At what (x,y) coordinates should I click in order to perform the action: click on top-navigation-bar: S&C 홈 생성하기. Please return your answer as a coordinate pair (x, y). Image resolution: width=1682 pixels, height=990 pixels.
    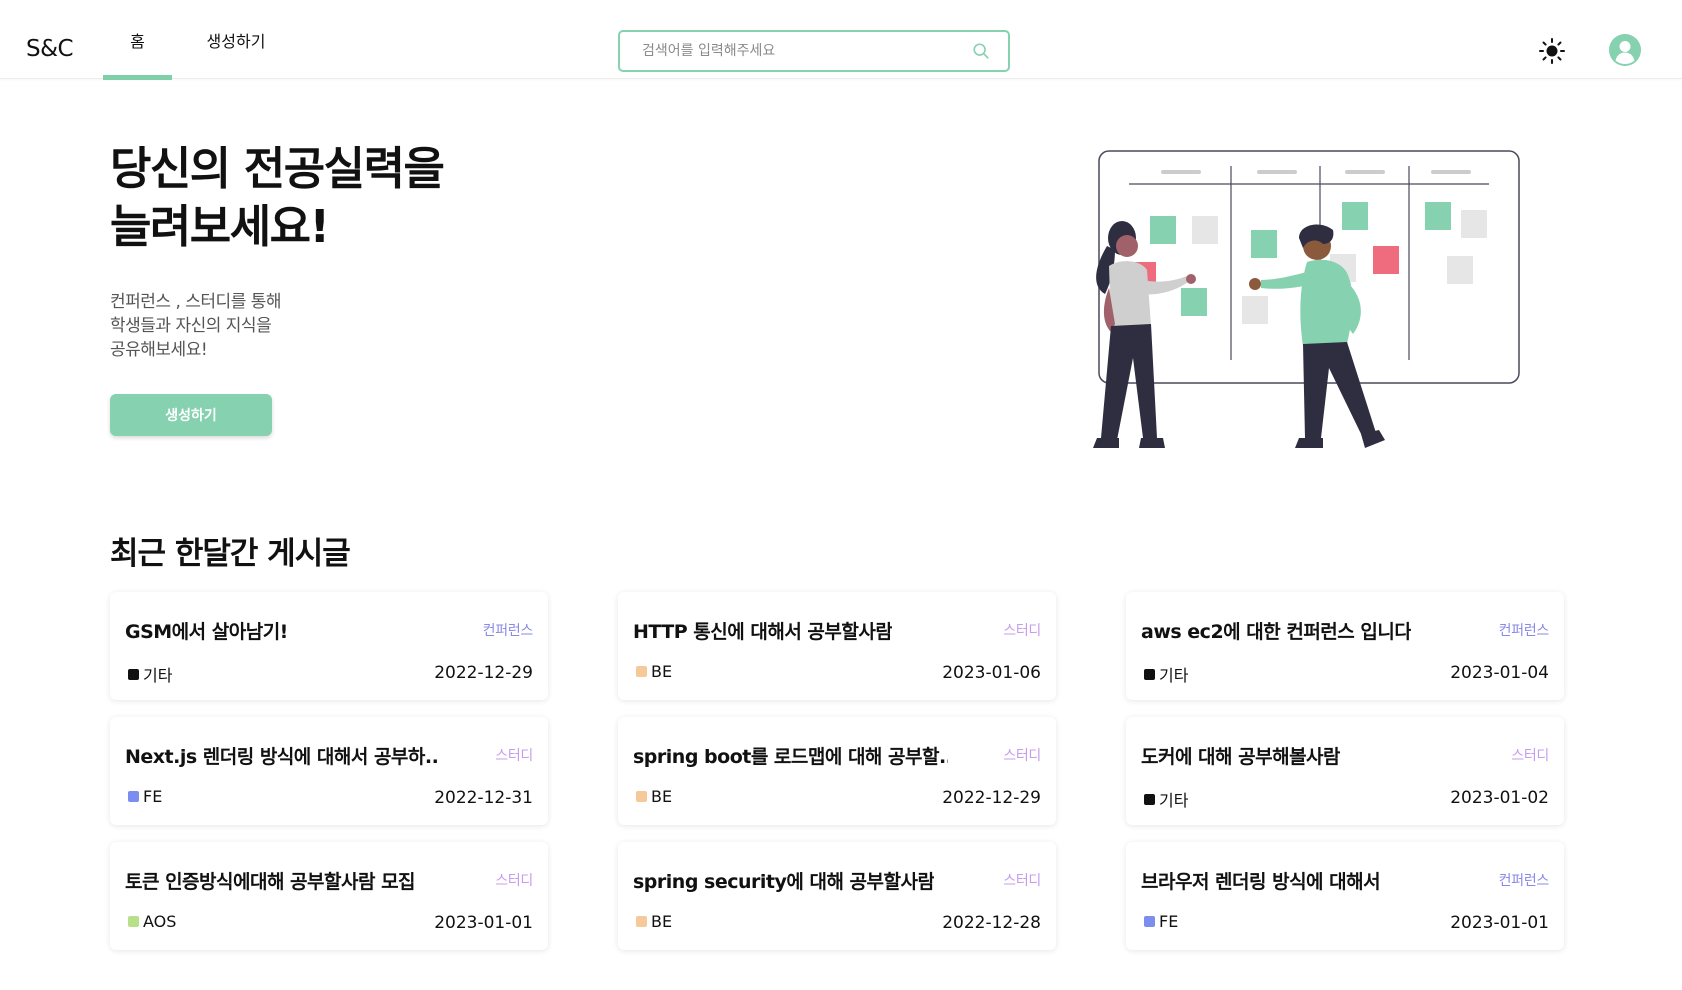
    Looking at the image, I should click on (841, 40).